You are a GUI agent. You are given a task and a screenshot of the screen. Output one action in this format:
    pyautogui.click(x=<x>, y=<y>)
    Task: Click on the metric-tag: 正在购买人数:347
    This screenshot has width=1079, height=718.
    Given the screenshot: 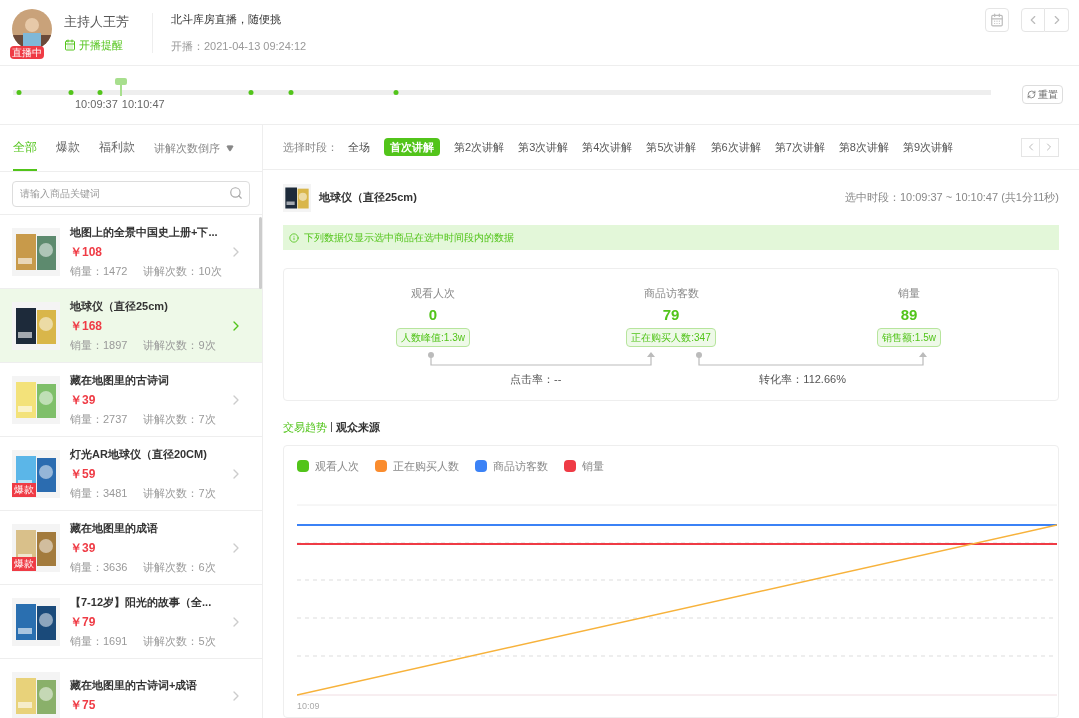 What is the action you would take?
    pyautogui.click(x=671, y=337)
    